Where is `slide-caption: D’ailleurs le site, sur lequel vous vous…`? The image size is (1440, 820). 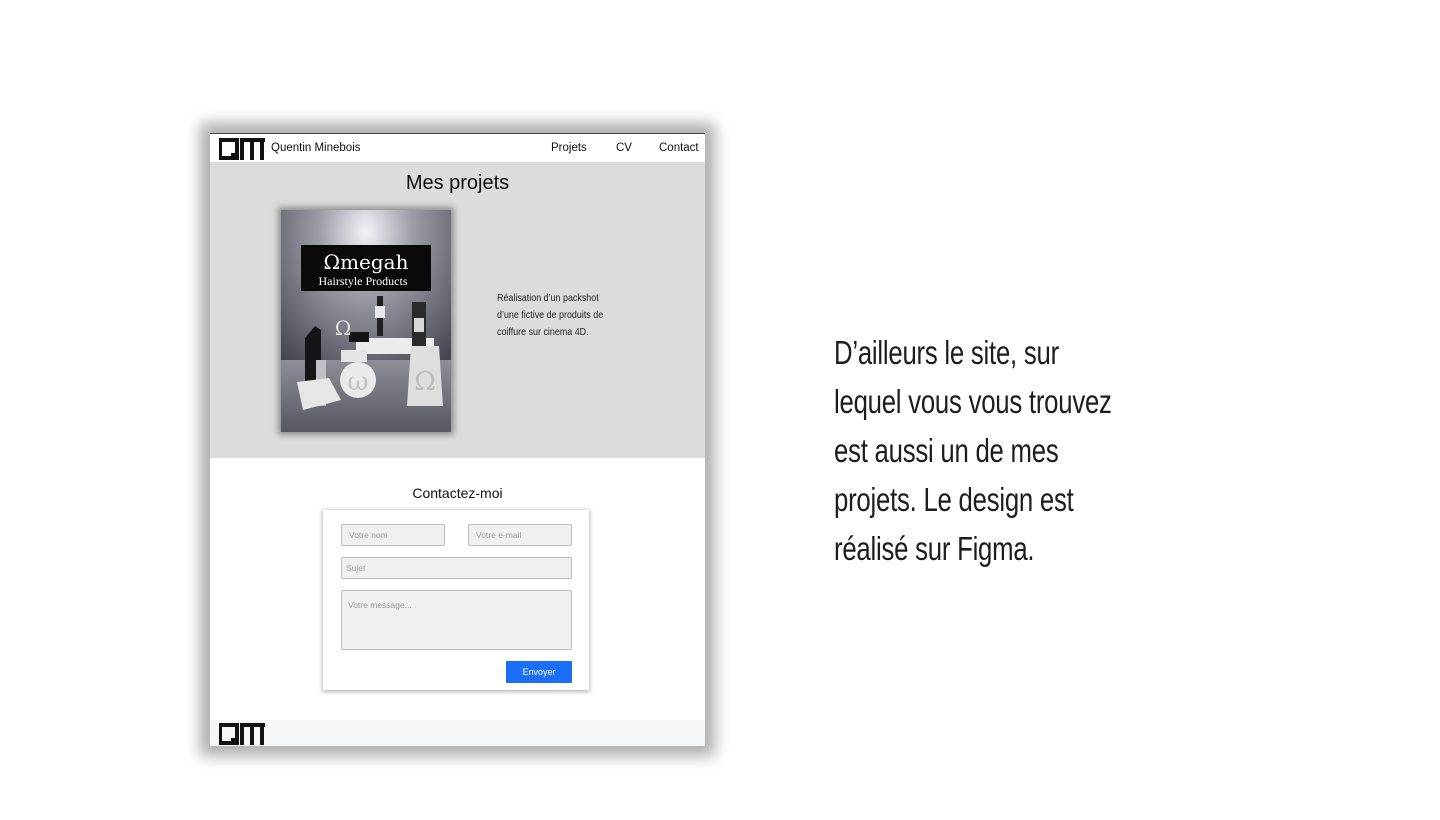 slide-caption: D’ailleurs le site, sur lequel vous vous… is located at coordinates (973, 450).